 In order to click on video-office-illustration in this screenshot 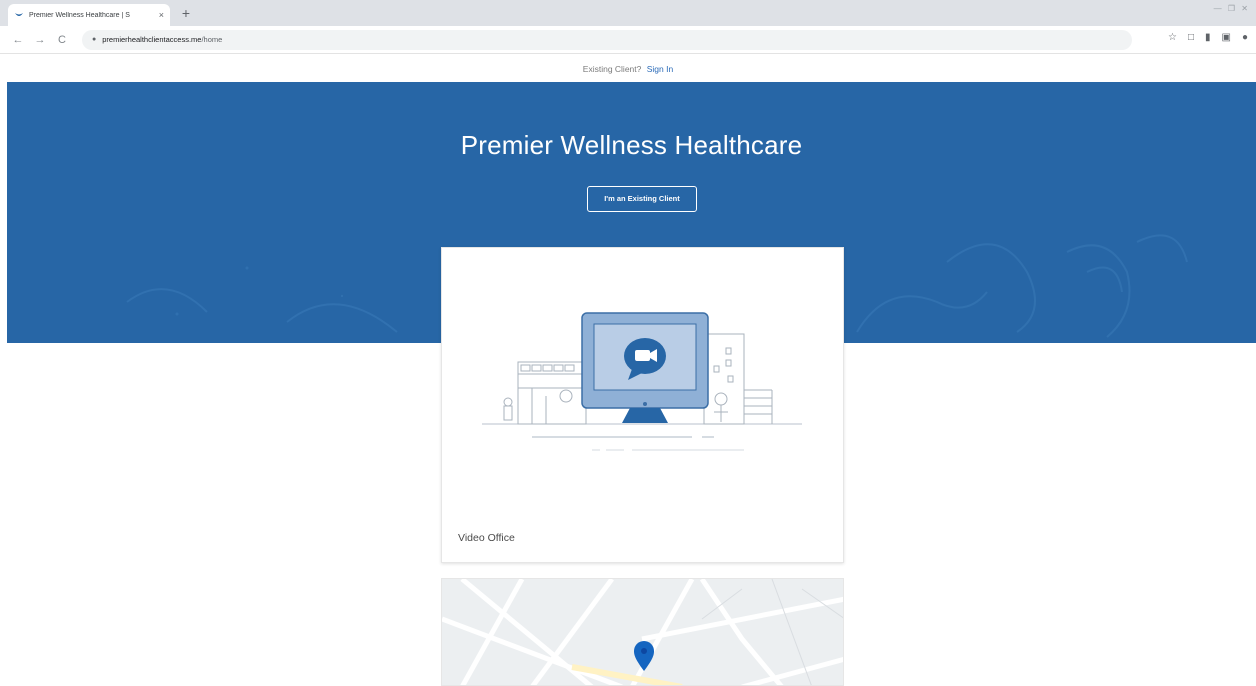, I will do `click(642, 381)`.